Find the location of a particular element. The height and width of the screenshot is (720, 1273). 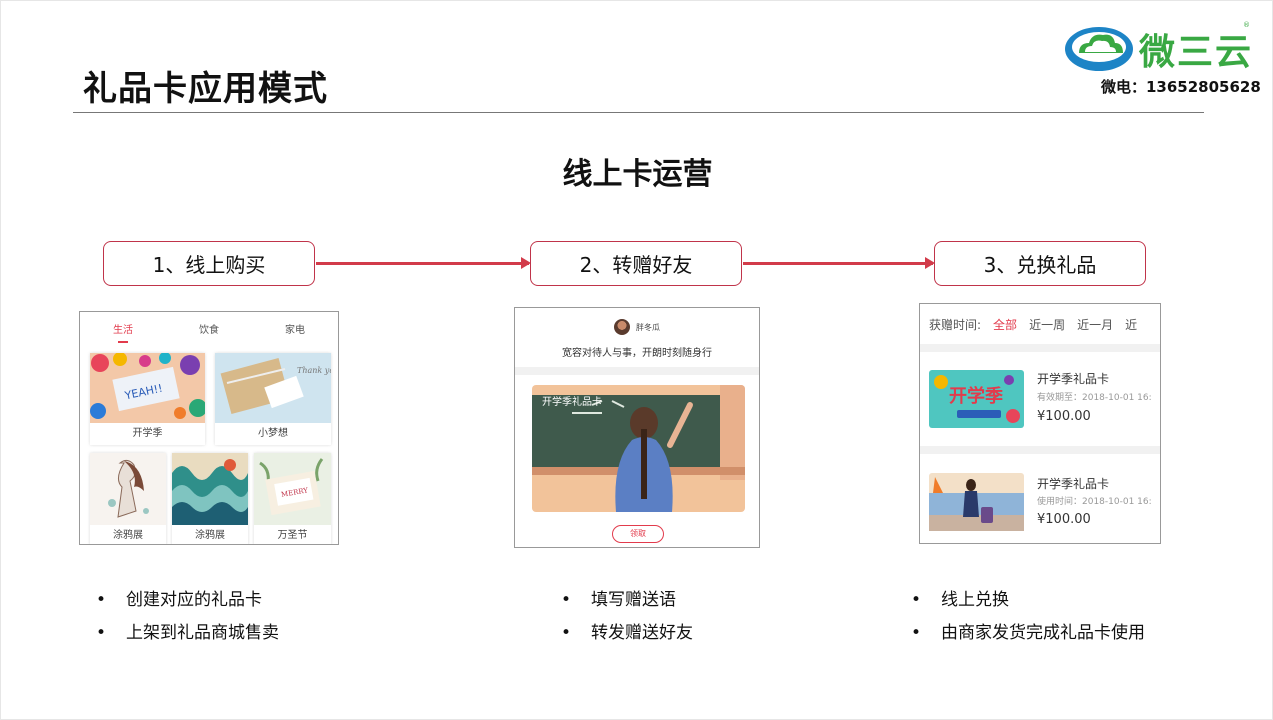

card-caption: 小梦想 is located at coordinates (273, 433).